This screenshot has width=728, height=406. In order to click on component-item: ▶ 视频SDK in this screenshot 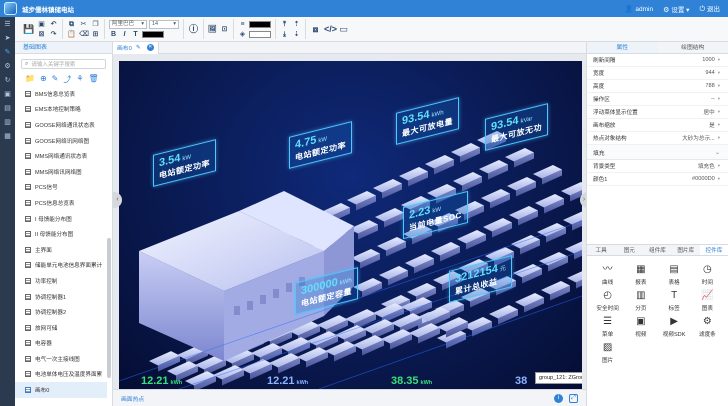, I will do `click(674, 327)`.